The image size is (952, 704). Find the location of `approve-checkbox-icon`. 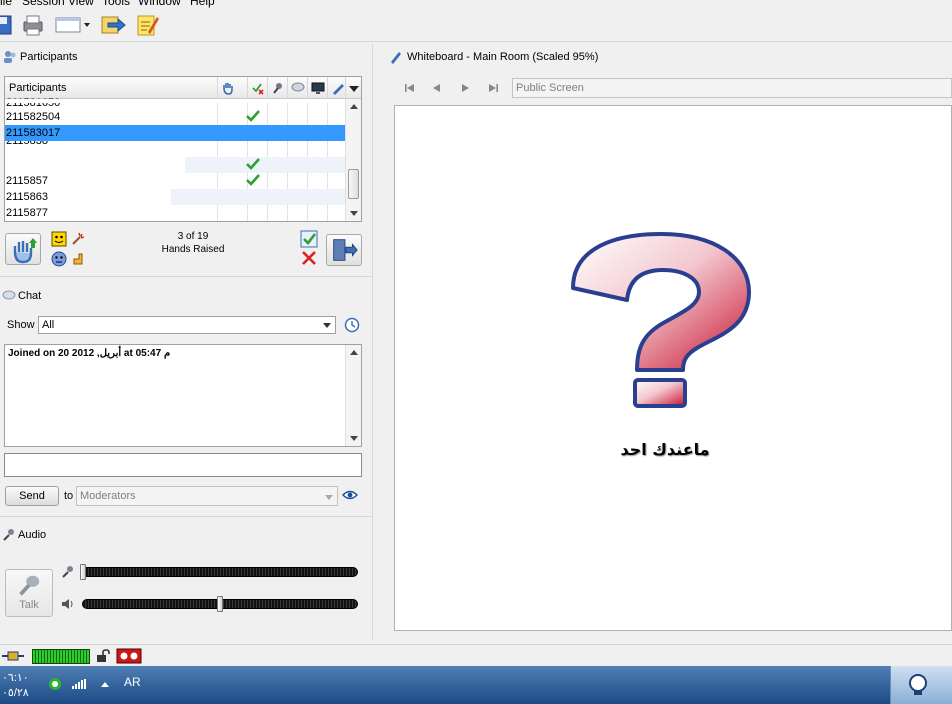

approve-checkbox-icon is located at coordinates (309, 239).